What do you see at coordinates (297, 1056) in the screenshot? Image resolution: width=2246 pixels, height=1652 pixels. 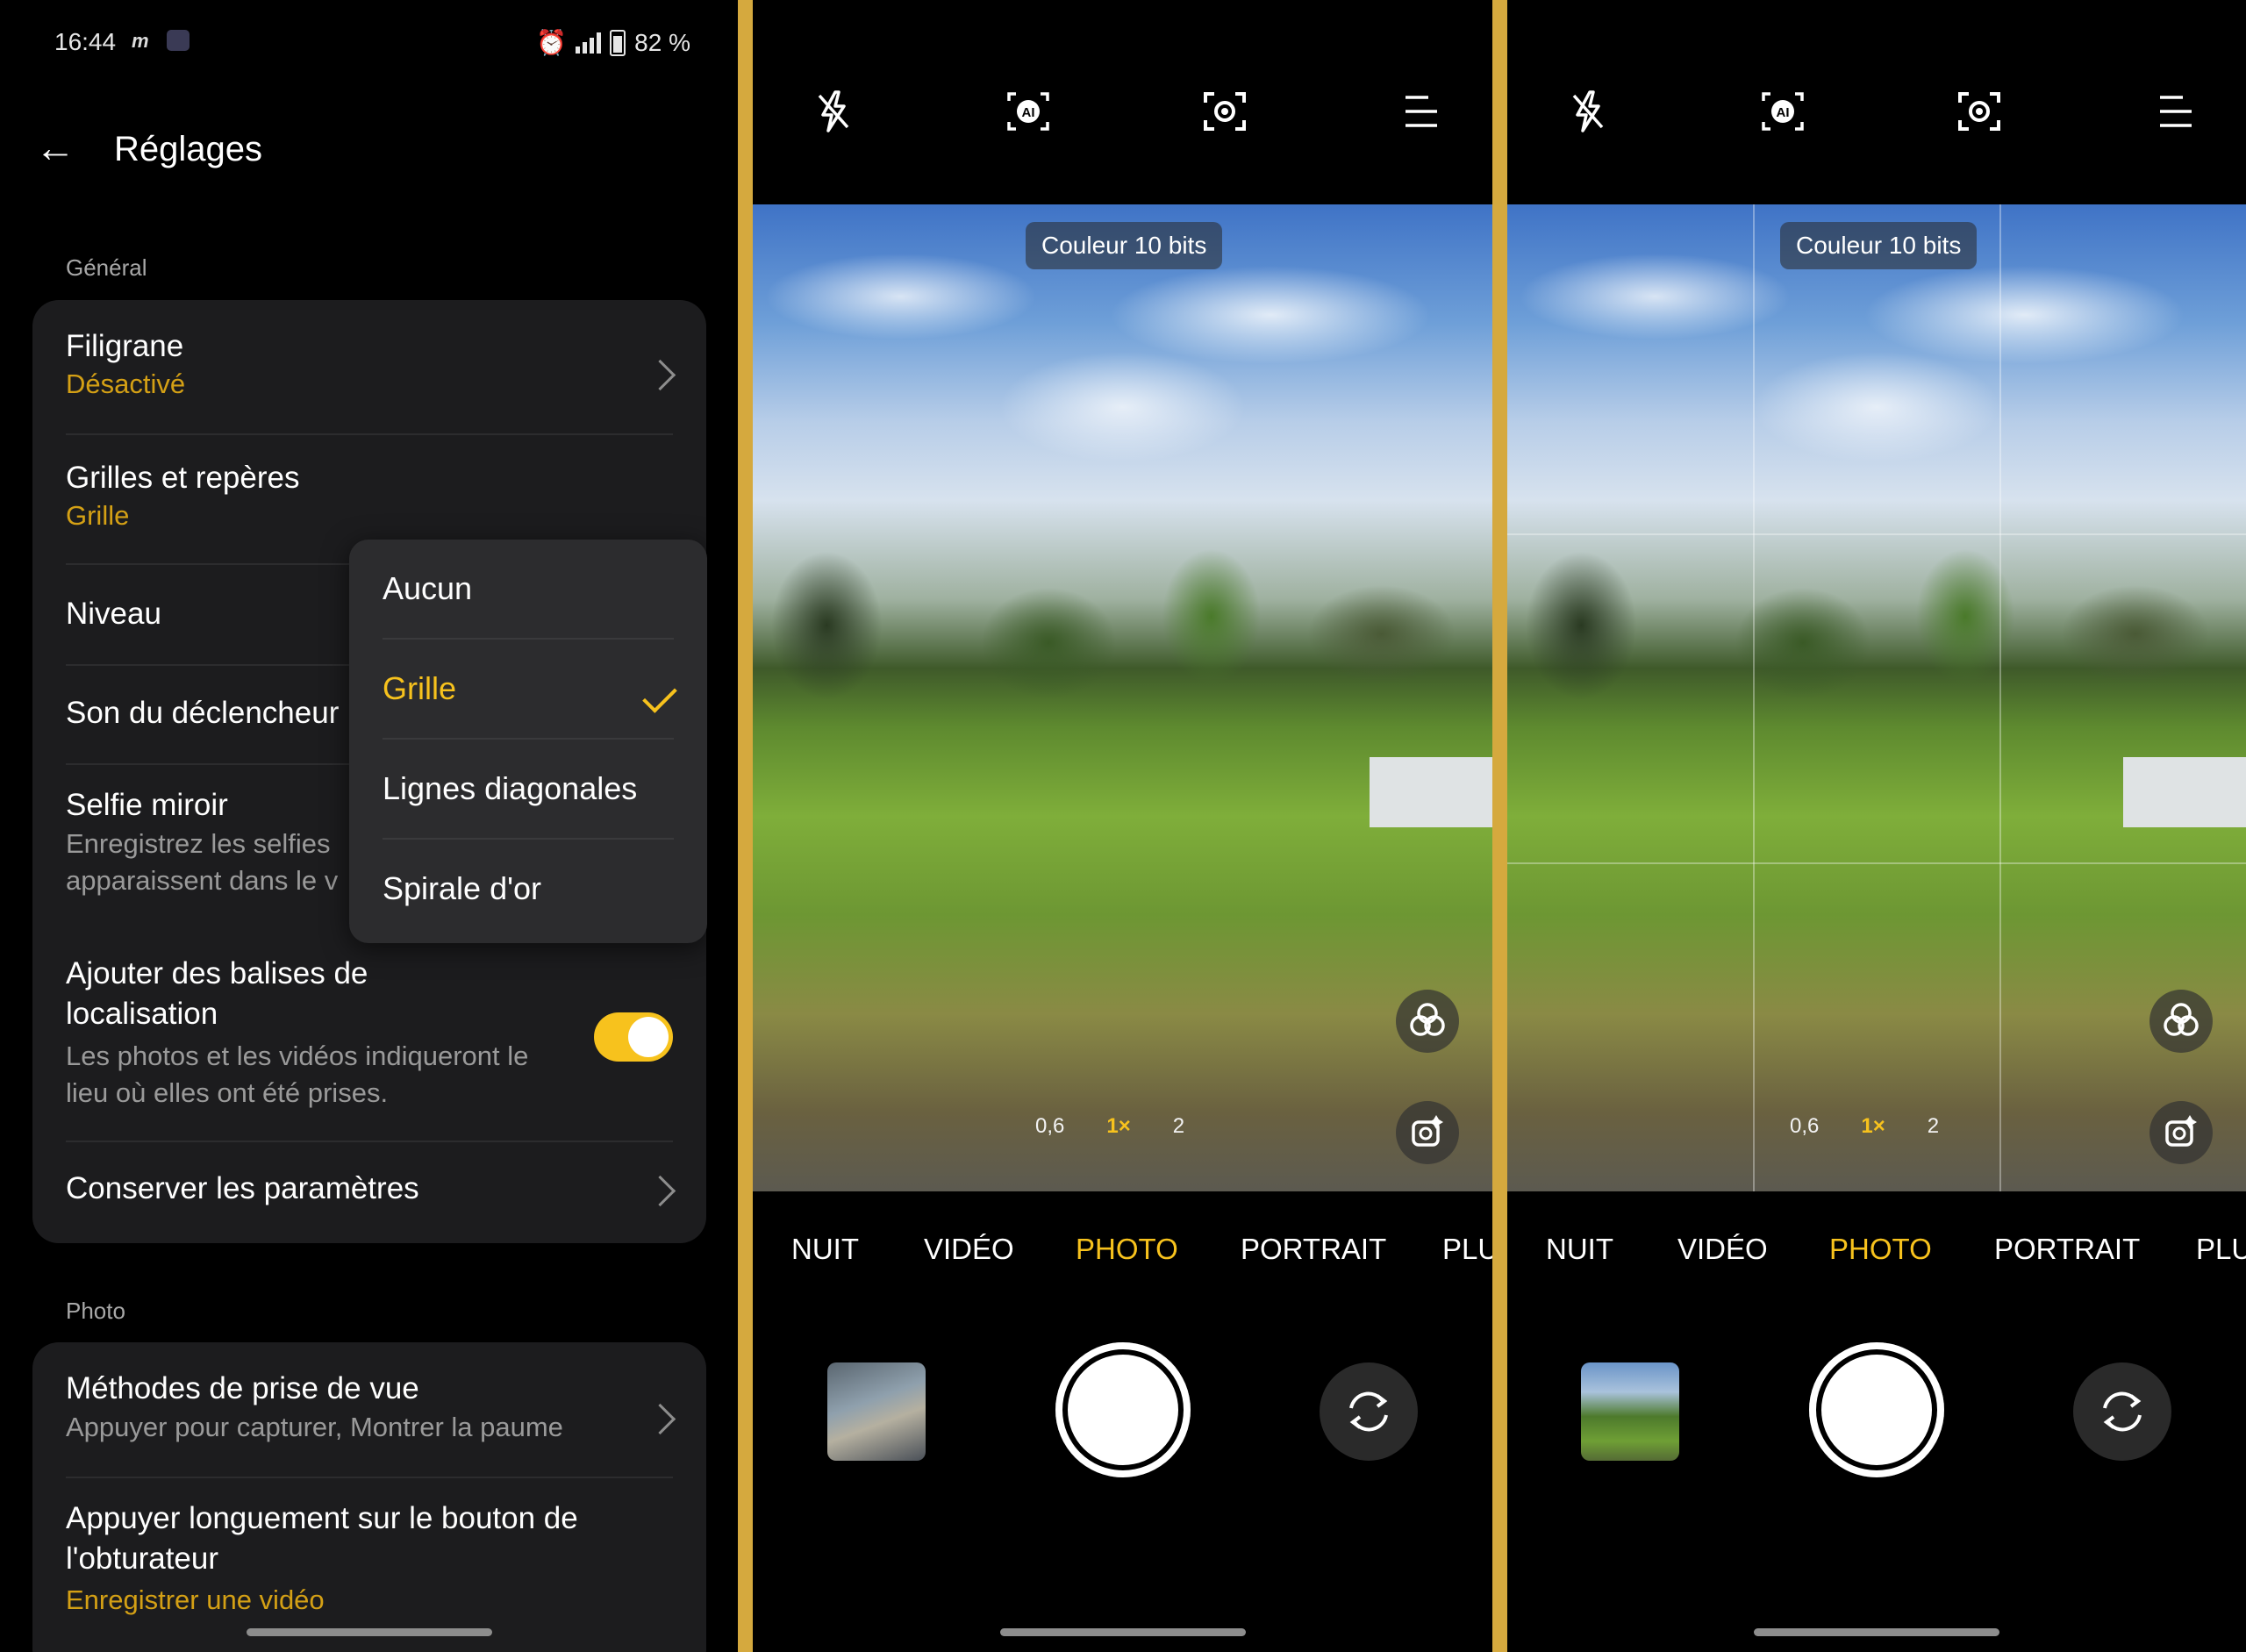 I see `balises-desc-line1: Les photos et les vidéos indiqueront le` at bounding box center [297, 1056].